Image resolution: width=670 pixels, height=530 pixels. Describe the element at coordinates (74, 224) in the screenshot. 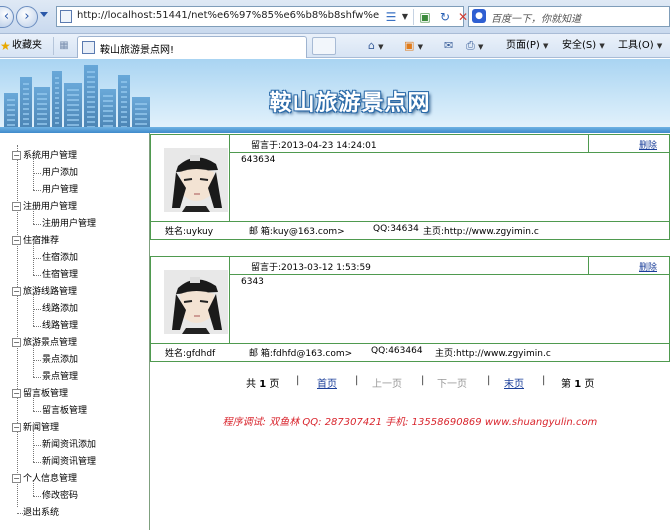

I see `sidebar-item: 注册用户管理` at that location.